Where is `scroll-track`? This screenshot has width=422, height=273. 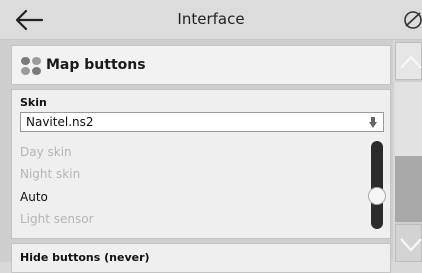
scroll-track is located at coordinates (408, 119).